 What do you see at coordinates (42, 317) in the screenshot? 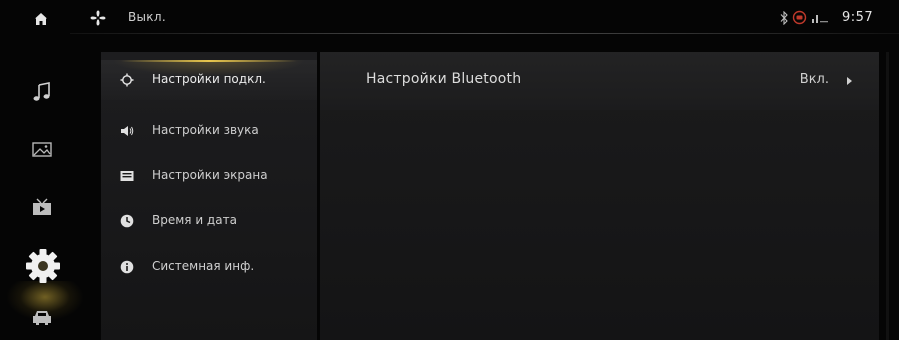
I see `car-icon` at bounding box center [42, 317].